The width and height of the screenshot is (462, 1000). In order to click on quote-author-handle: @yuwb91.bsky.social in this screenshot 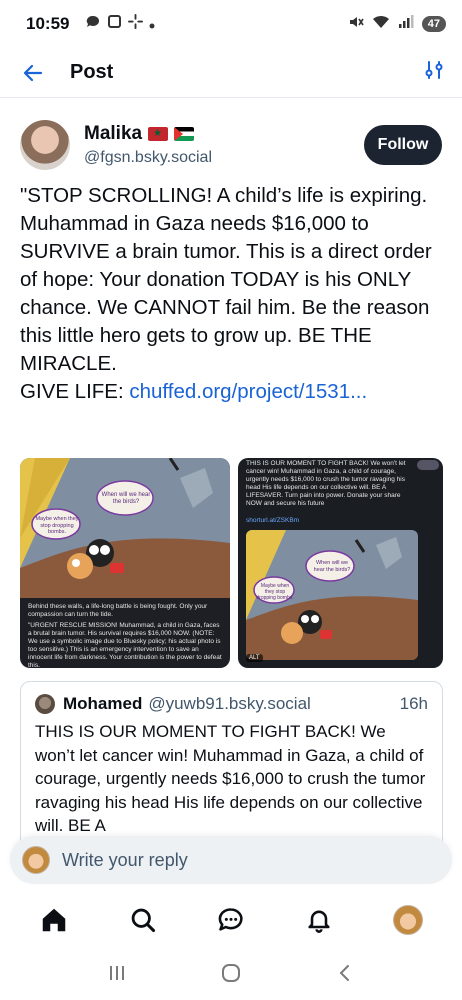, I will do `click(229, 703)`.